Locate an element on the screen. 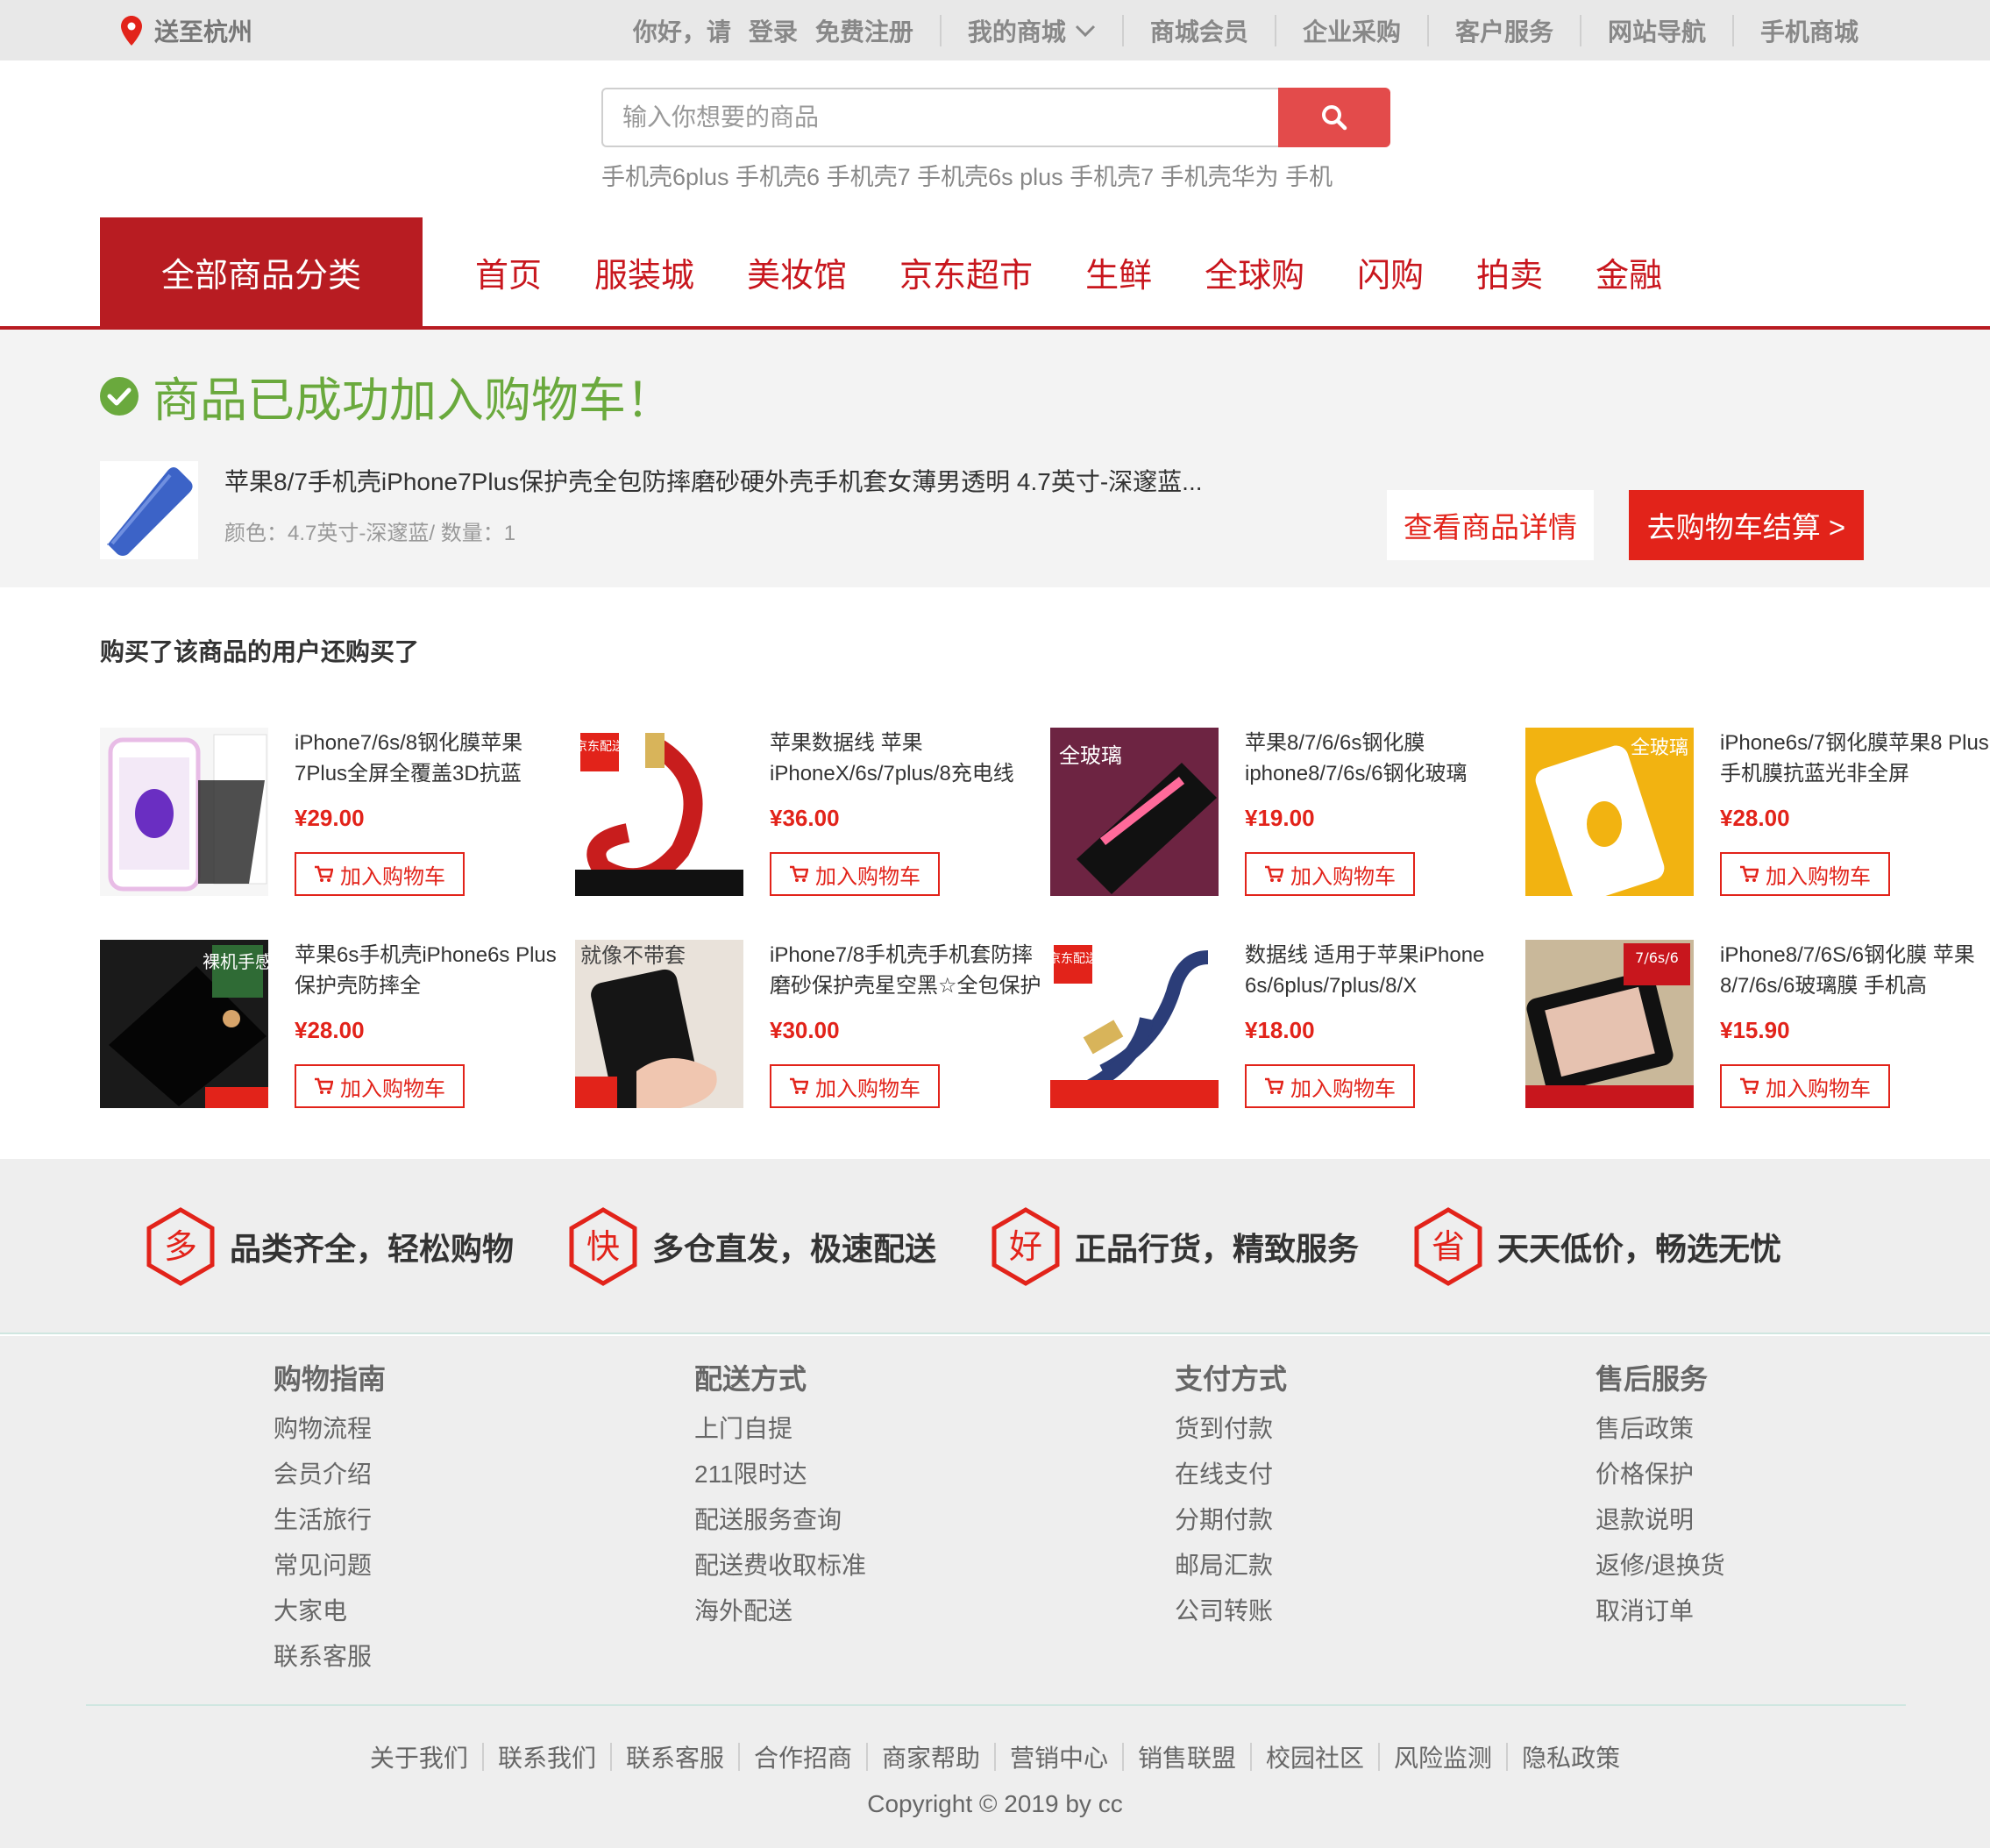  svg-text: 就像不带套 is located at coordinates (633, 956).